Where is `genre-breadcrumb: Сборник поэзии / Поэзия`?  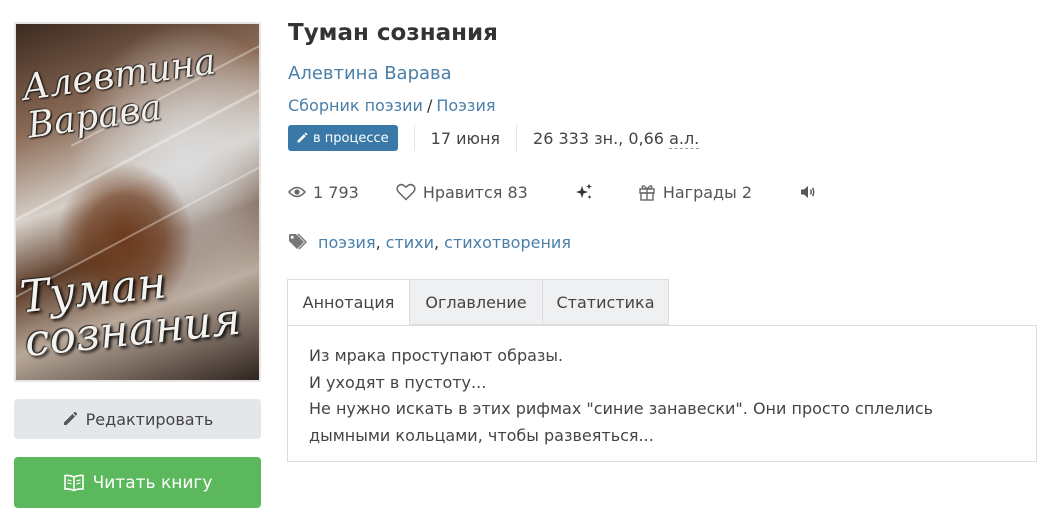 genre-breadcrumb: Сборник поэзии / Поэзия is located at coordinates (392, 105).